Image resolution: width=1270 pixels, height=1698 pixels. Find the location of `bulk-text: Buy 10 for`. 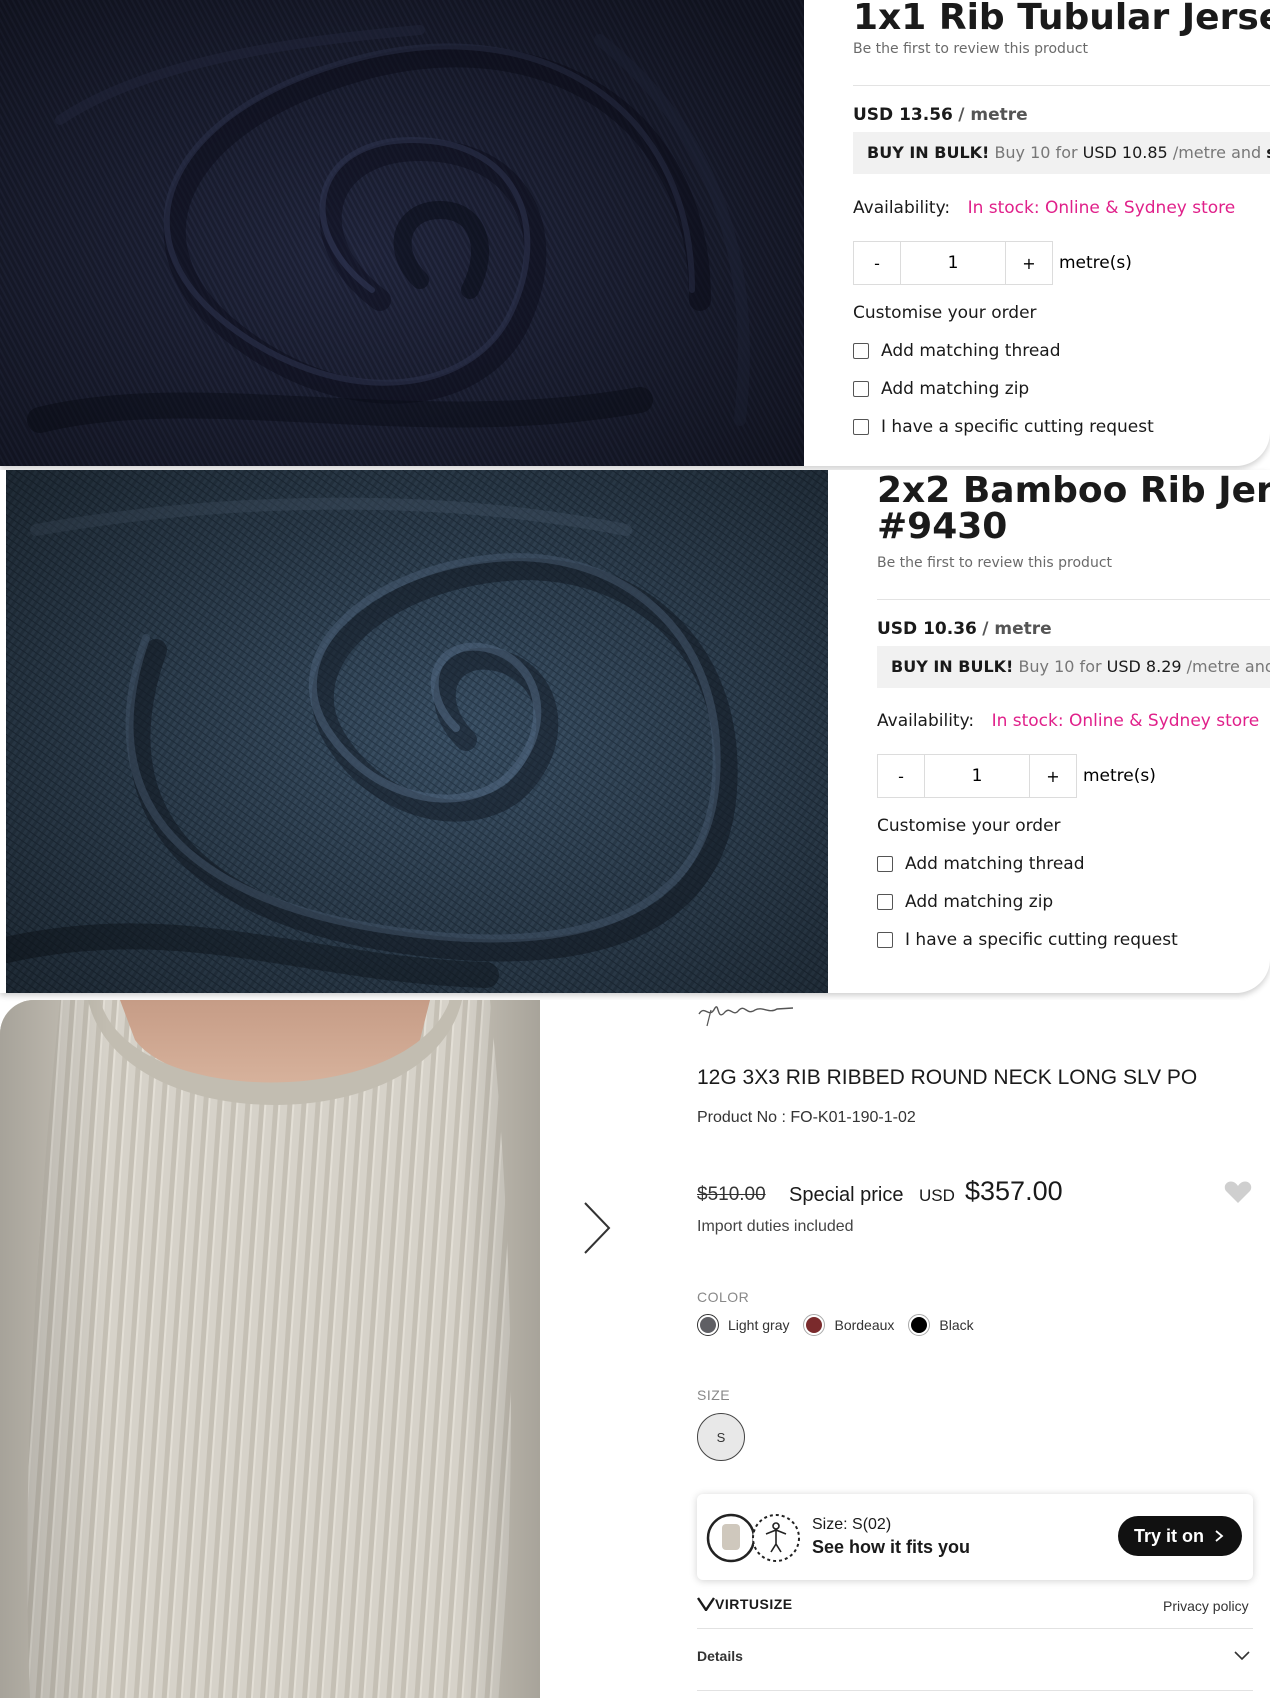

bulk-text: Buy 10 for is located at coordinates (1036, 152).